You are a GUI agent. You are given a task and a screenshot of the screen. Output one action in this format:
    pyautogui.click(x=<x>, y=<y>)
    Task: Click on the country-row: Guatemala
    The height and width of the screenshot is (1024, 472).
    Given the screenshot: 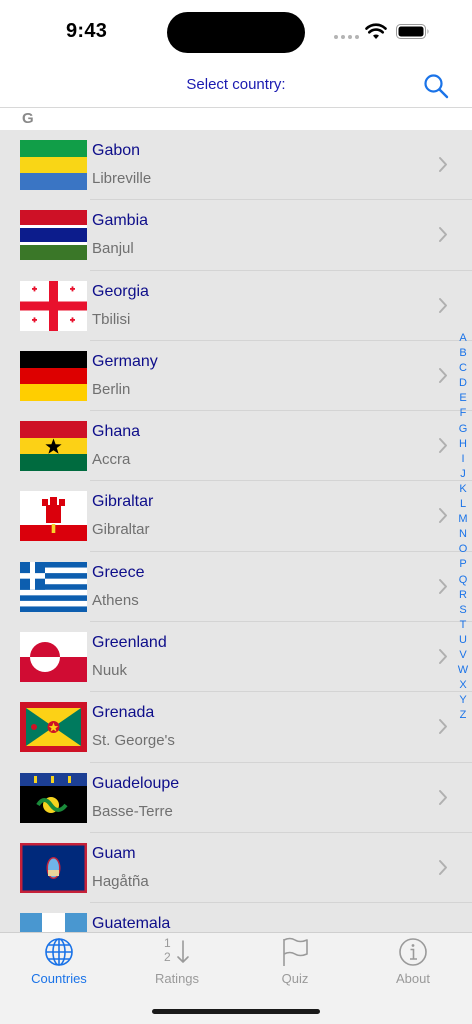 What is the action you would take?
    pyautogui.click(x=236, y=917)
    